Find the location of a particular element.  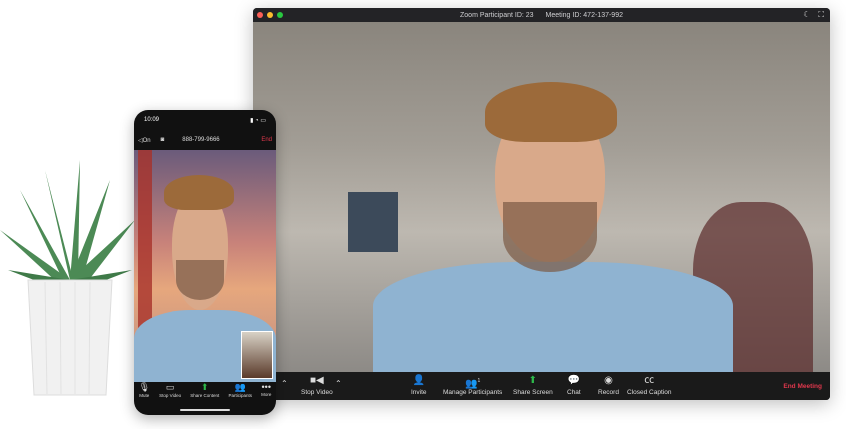

chat-button: 💬 Chat is located at coordinates (574, 385).